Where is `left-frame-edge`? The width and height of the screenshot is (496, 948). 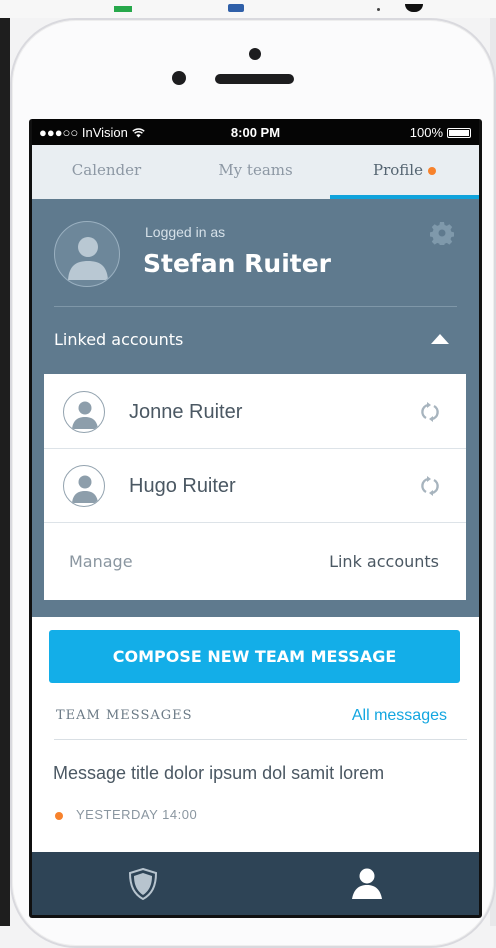
left-frame-edge is located at coordinates (5, 472).